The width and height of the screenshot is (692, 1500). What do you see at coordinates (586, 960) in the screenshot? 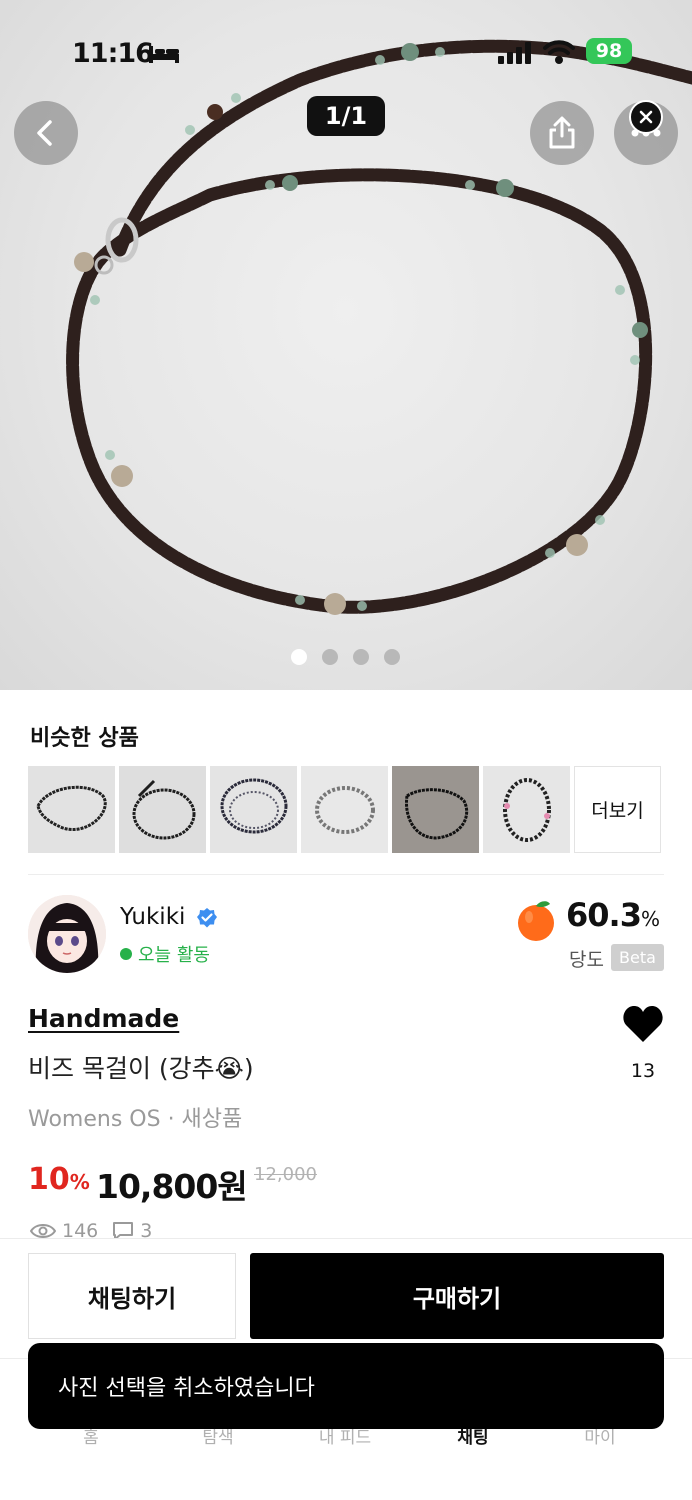
I see `score-label: 당도` at bounding box center [586, 960].